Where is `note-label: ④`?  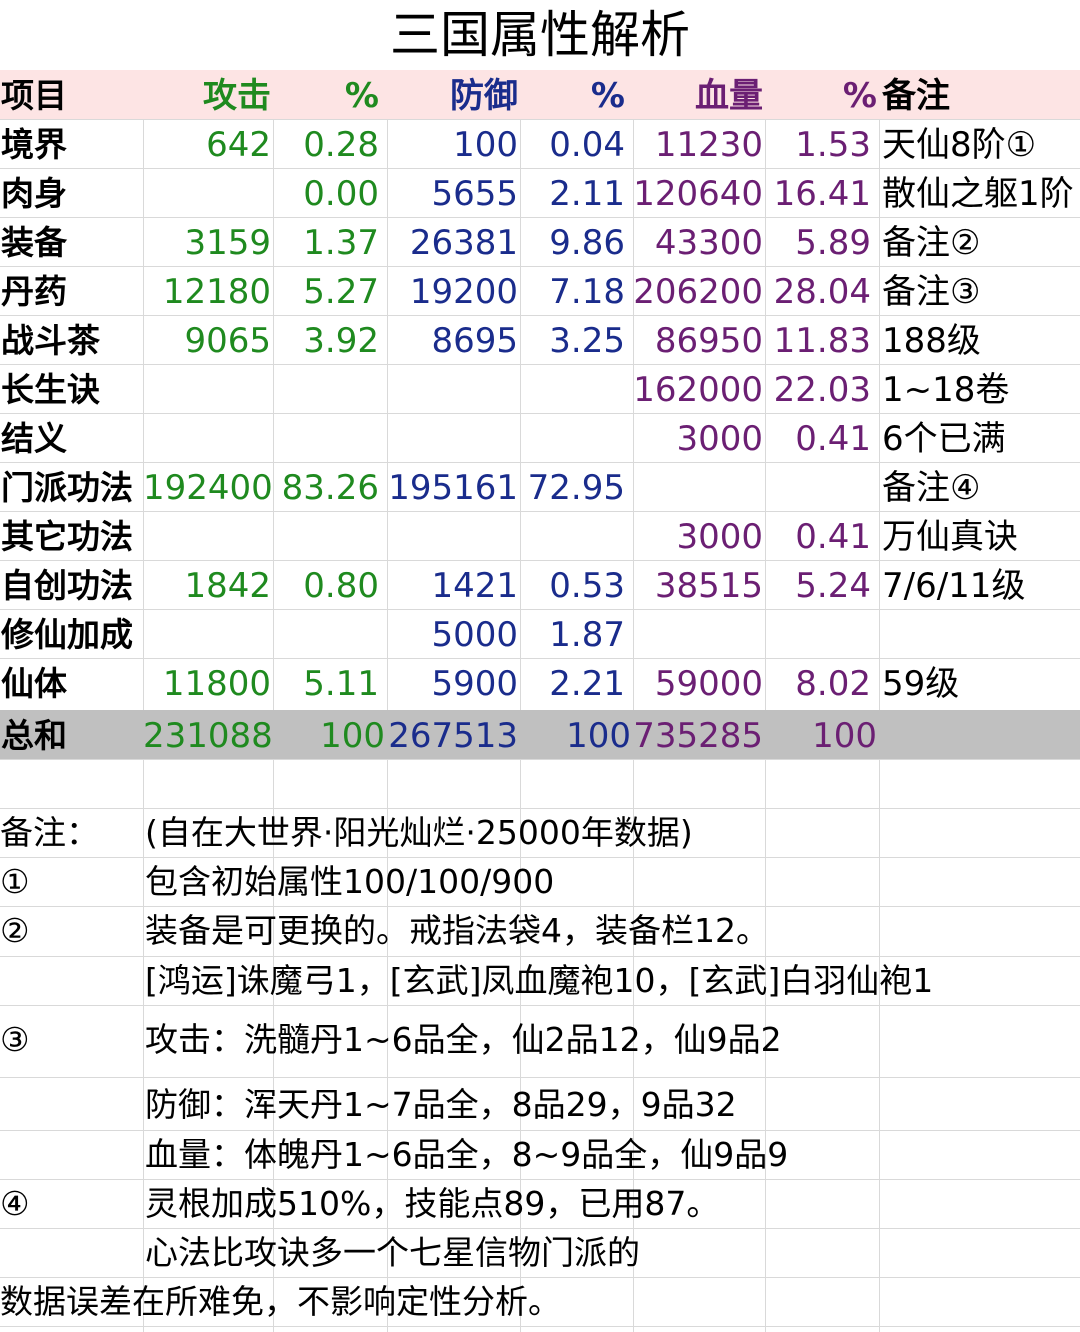 note-label: ④ is located at coordinates (15, 1203).